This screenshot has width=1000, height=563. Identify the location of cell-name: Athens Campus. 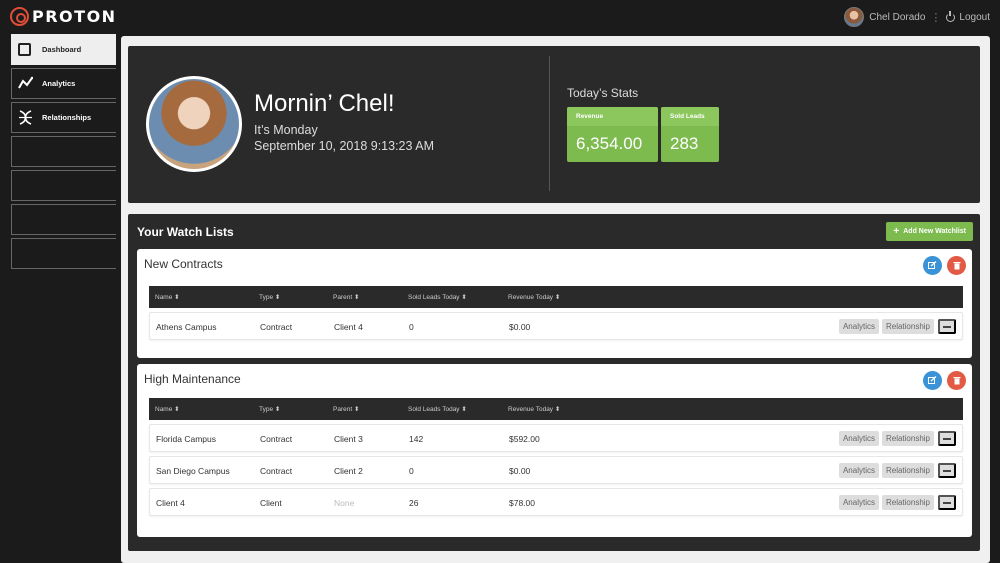
(186, 327).